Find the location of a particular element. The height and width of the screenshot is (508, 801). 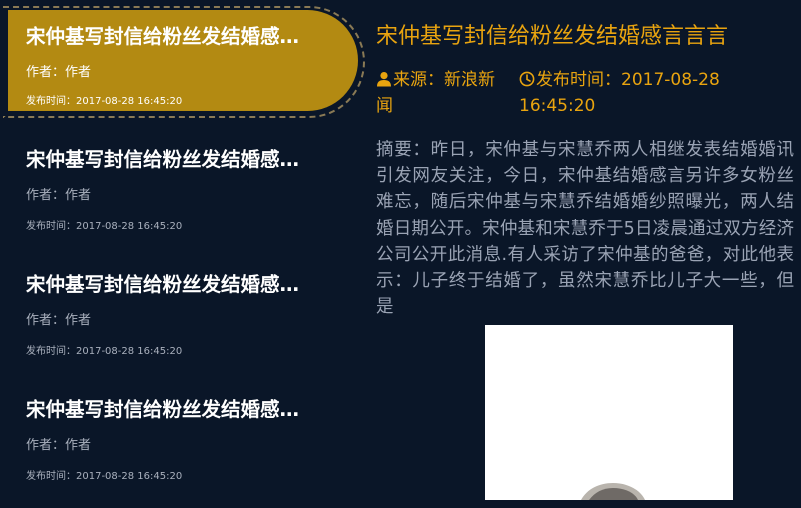

detail-source: 来源：新浪新 闻 is located at coordinates (444, 93).